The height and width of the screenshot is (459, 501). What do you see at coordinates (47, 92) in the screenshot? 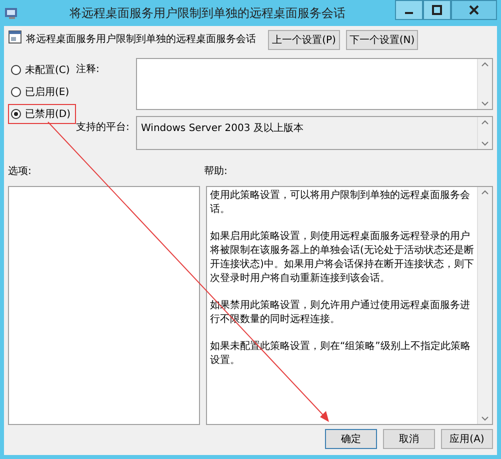
I see `radio-label: 已启用(E)` at bounding box center [47, 92].